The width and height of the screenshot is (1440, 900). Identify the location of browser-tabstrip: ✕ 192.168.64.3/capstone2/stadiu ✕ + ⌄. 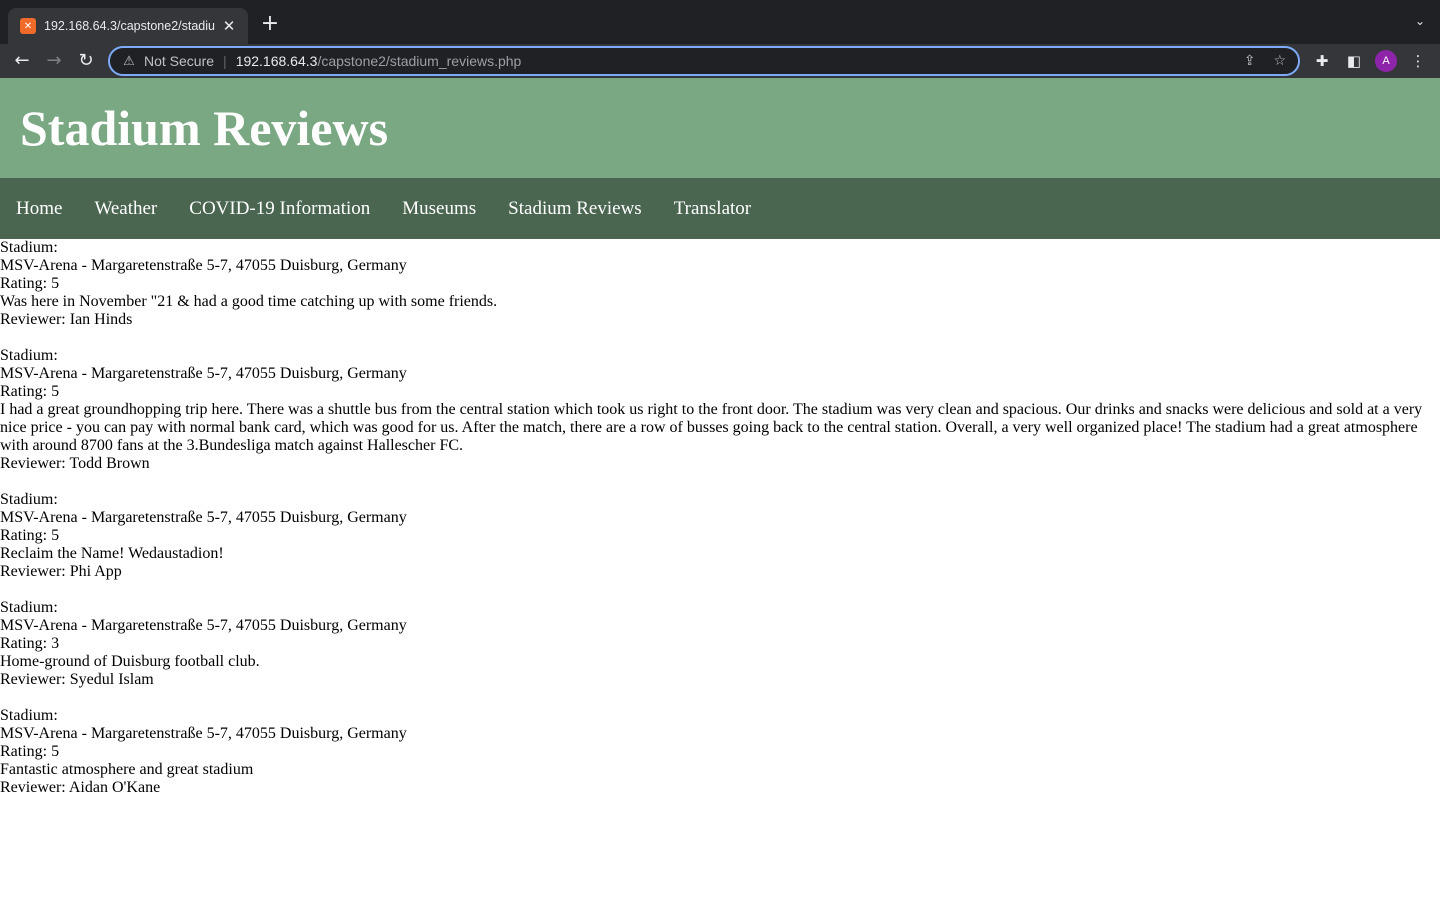
(720, 22).